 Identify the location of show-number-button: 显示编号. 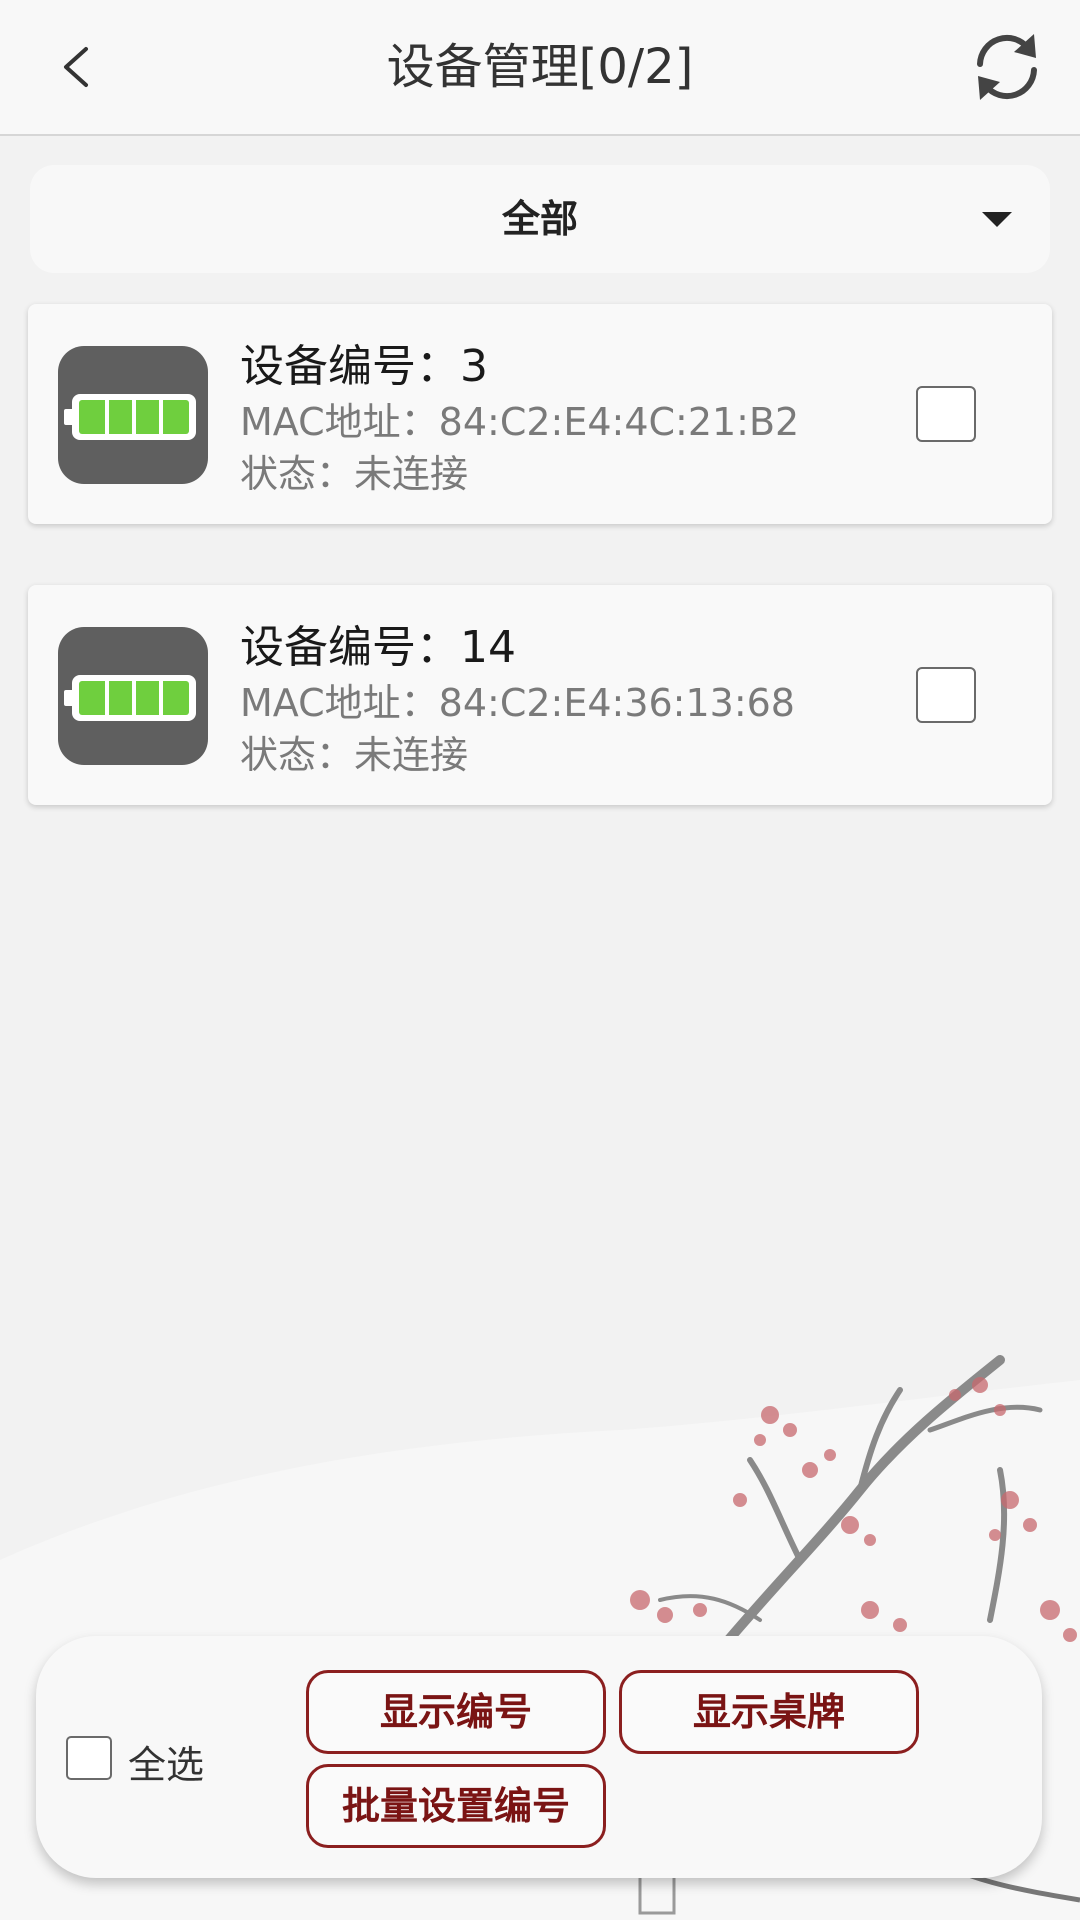
(456, 1712).